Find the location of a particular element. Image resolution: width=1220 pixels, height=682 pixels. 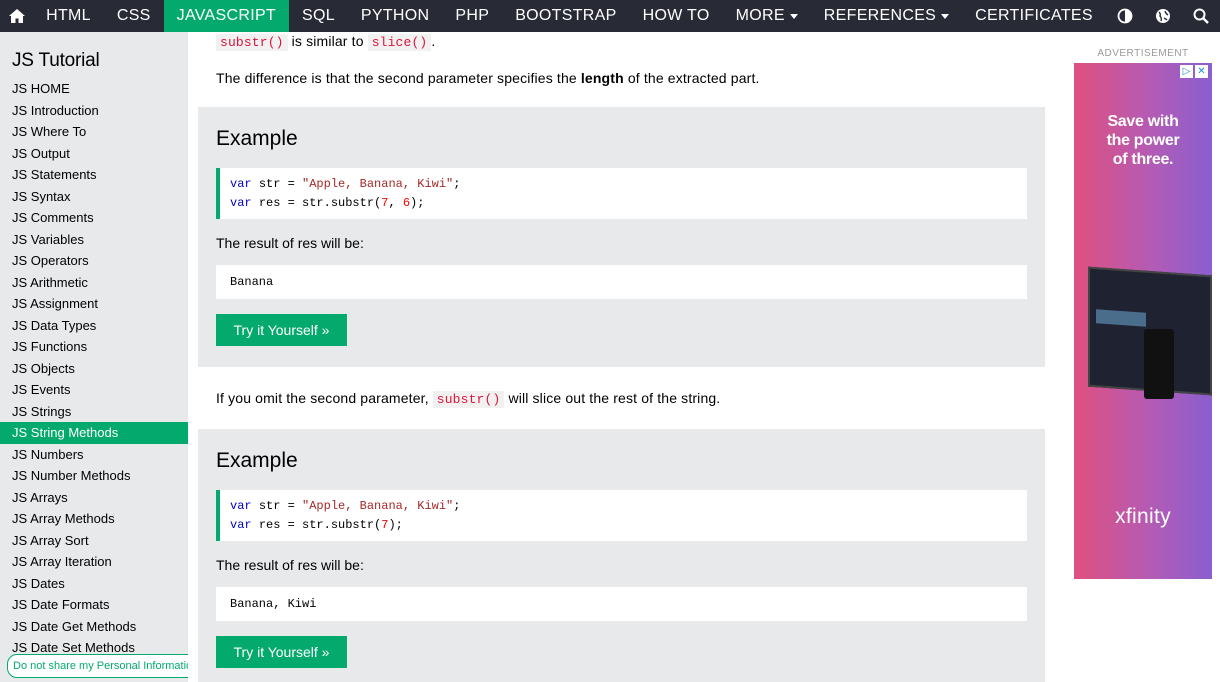

nav-php: PHP is located at coordinates (472, 16).